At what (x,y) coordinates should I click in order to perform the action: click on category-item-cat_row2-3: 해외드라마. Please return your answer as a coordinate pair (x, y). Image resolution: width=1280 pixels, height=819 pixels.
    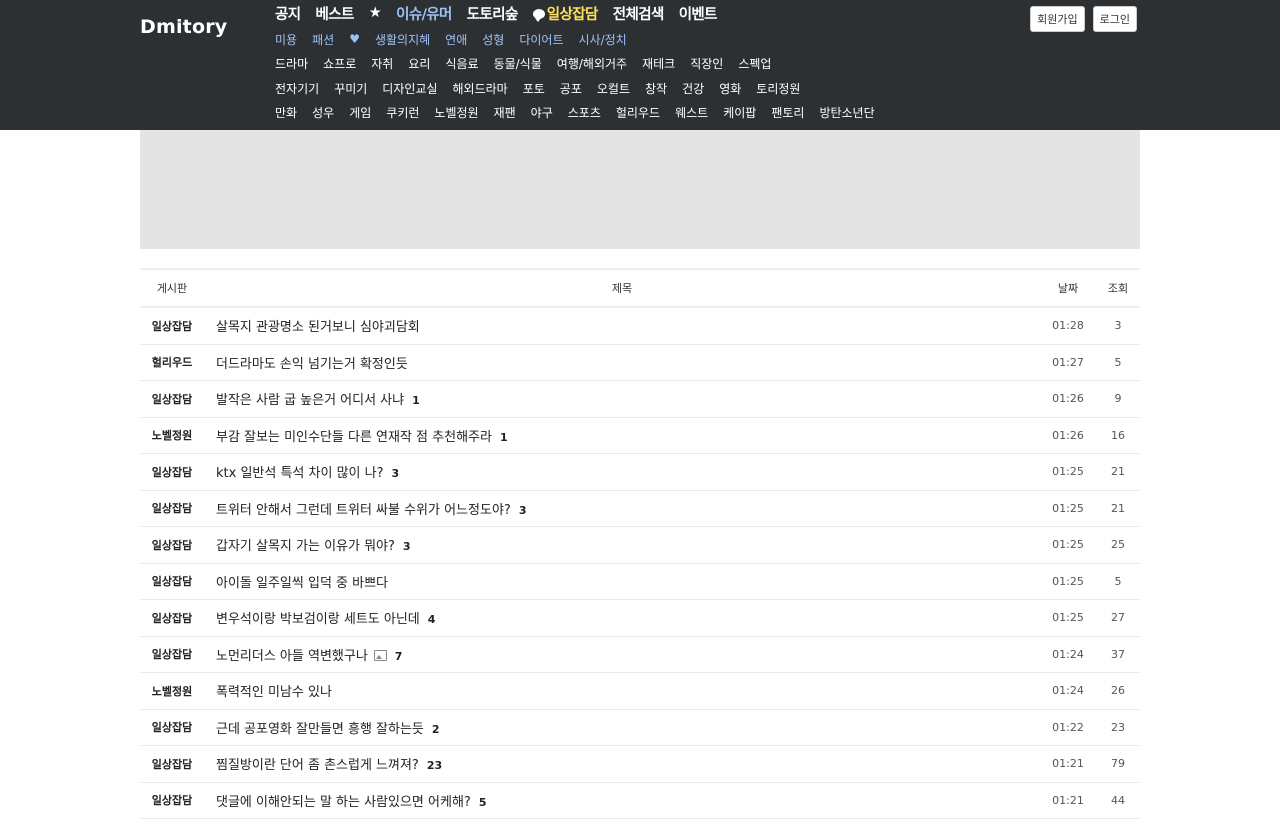
    Looking at the image, I should click on (480, 88).